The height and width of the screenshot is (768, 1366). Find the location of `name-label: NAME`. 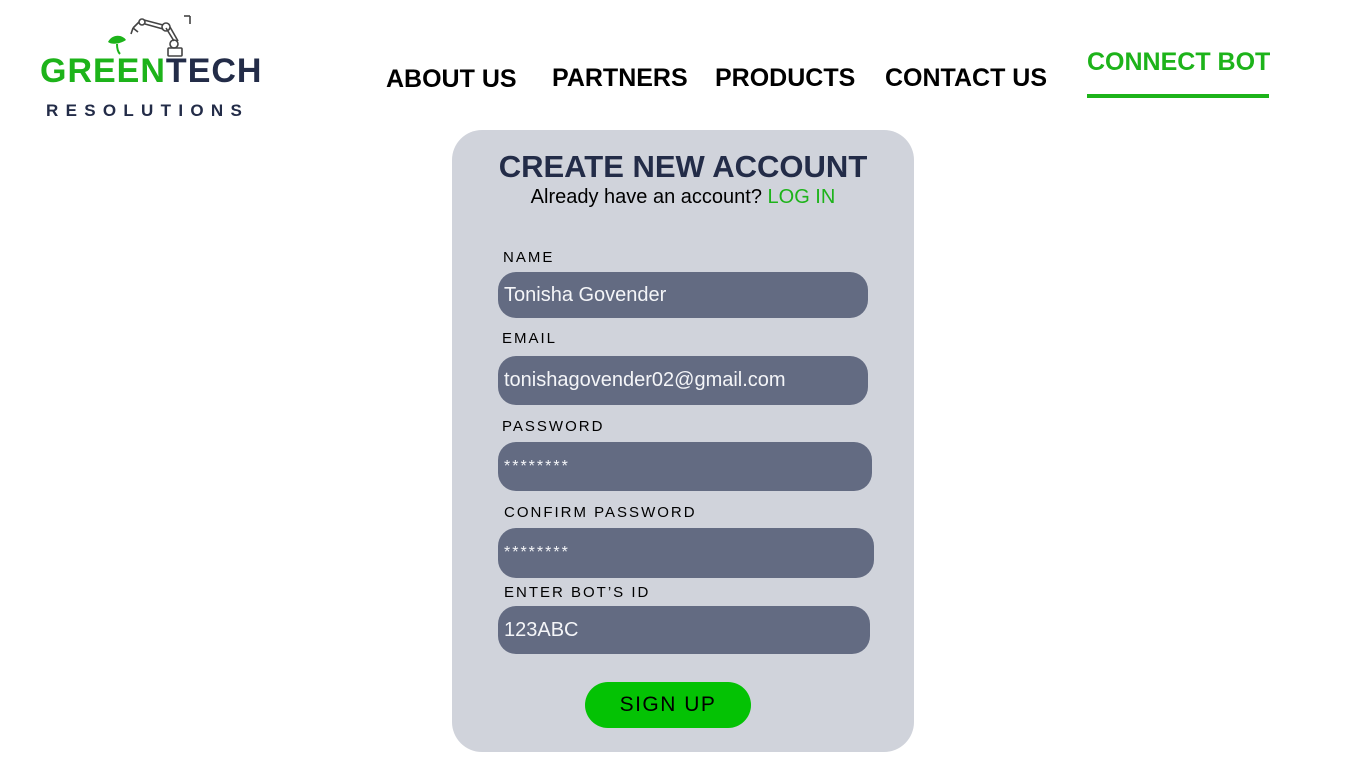

name-label: NAME is located at coordinates (529, 257).